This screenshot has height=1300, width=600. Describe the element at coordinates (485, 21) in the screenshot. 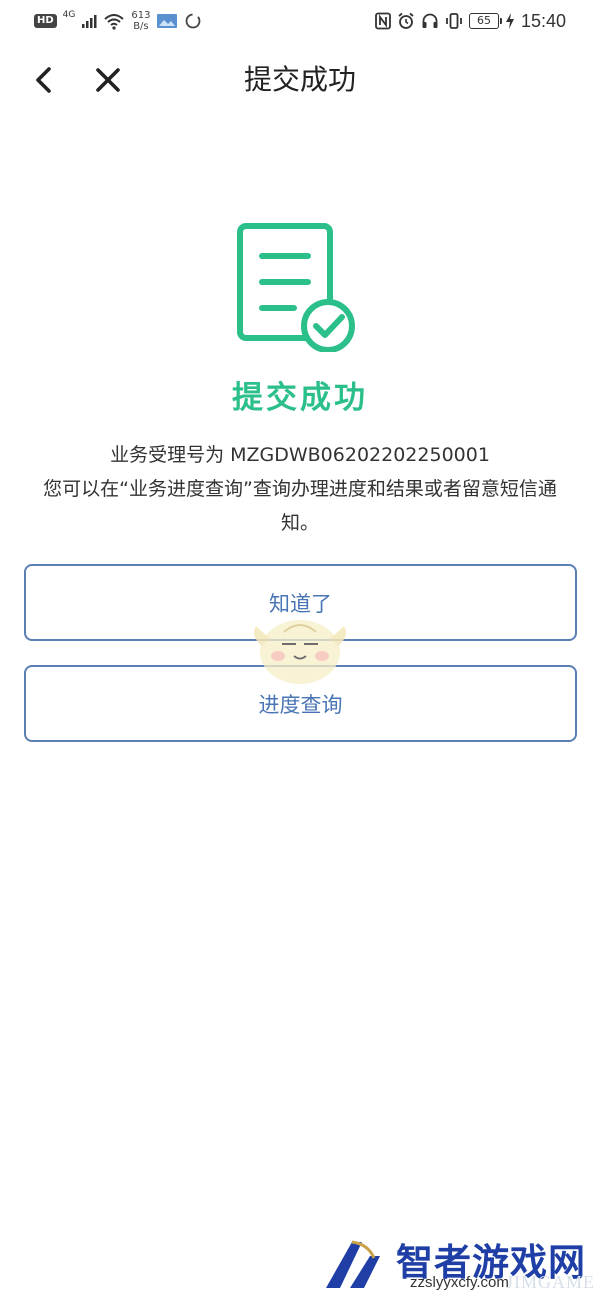

I see `battery-icon: 65` at that location.